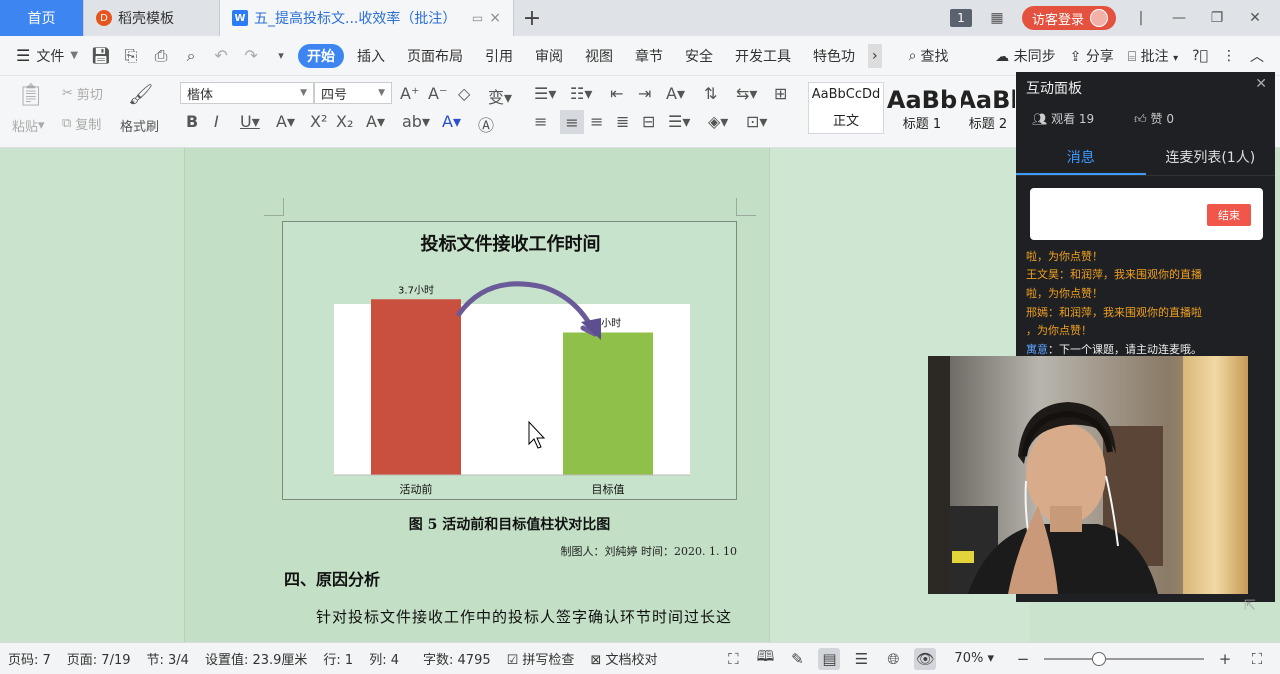 Image resolution: width=1280 pixels, height=674 pixels. I want to click on format-painter-button: 格式刷, so click(139, 125).